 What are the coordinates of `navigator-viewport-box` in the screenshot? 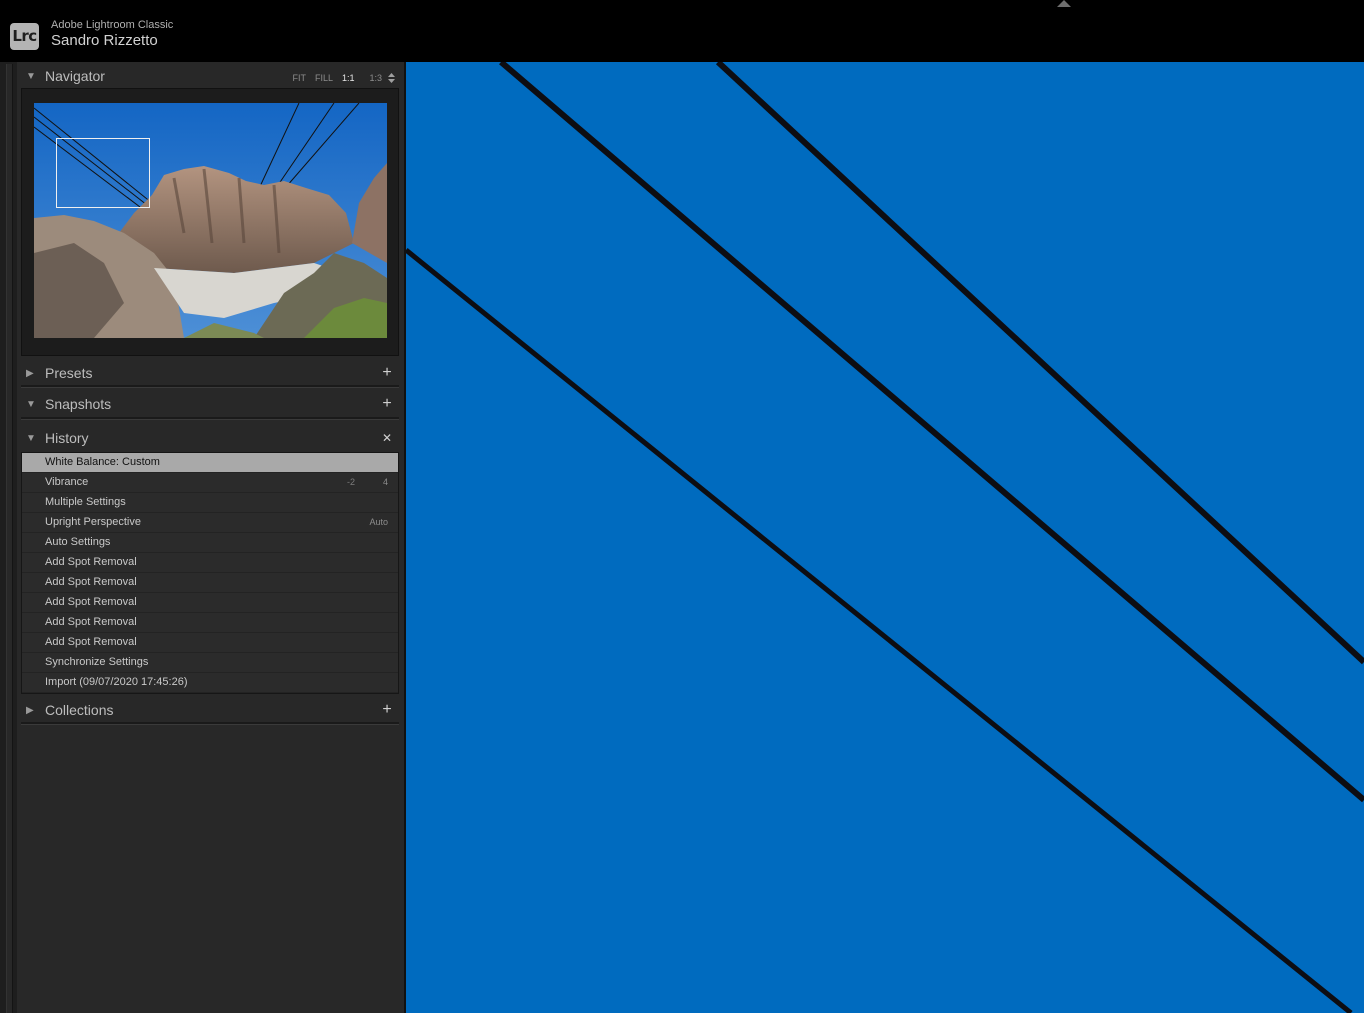 It's located at (103, 173).